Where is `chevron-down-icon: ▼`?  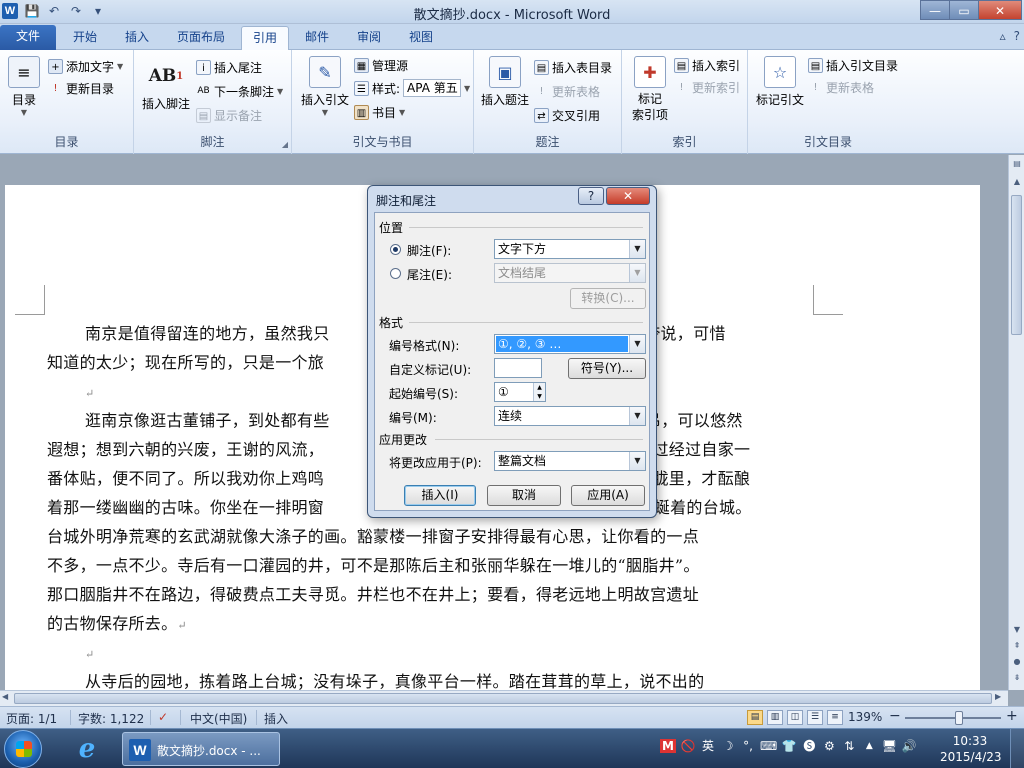
chevron-down-icon: ▼ is located at coordinates (467, 88).